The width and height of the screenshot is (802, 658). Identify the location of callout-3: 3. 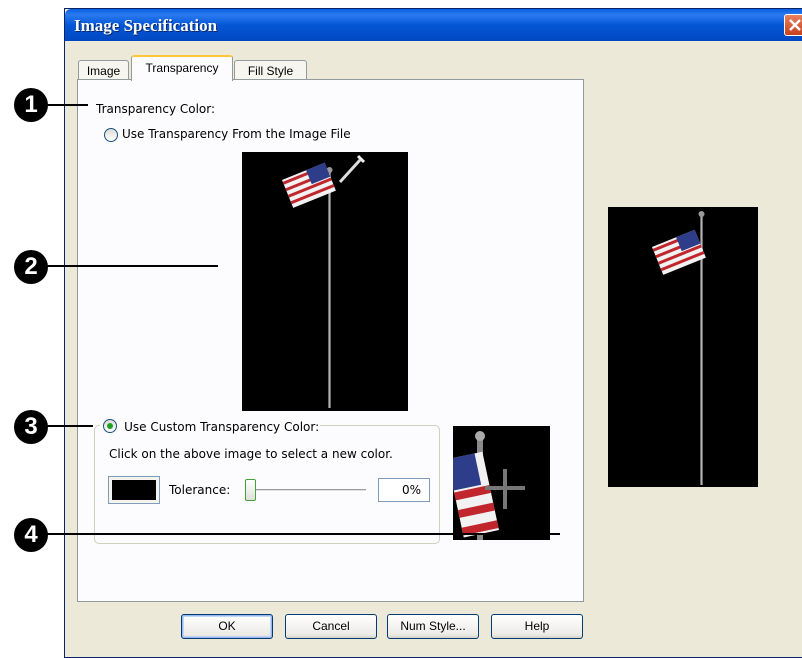
(31, 427).